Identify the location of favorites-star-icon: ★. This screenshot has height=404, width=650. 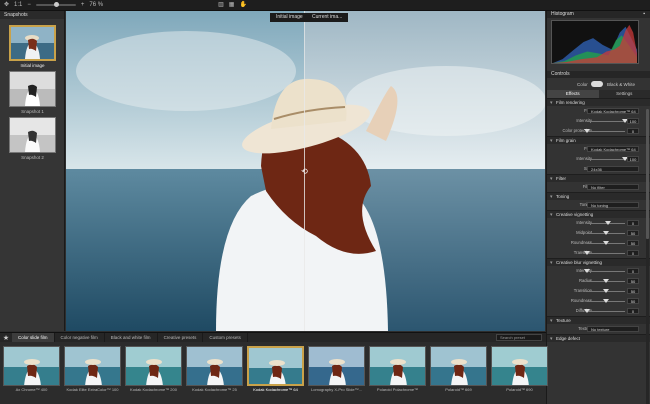
(6, 338).